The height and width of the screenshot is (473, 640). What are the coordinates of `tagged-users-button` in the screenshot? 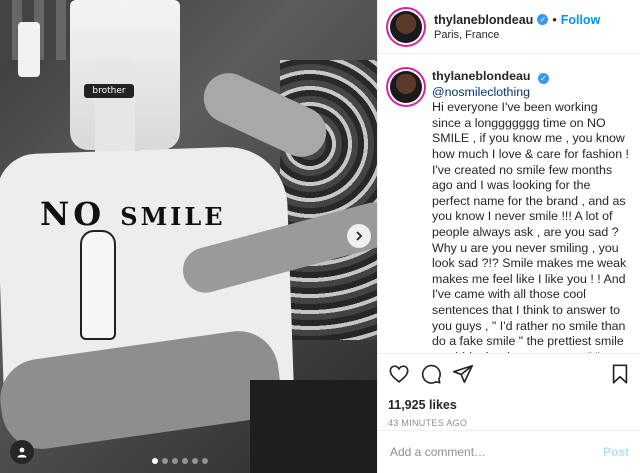 It's located at (22, 452).